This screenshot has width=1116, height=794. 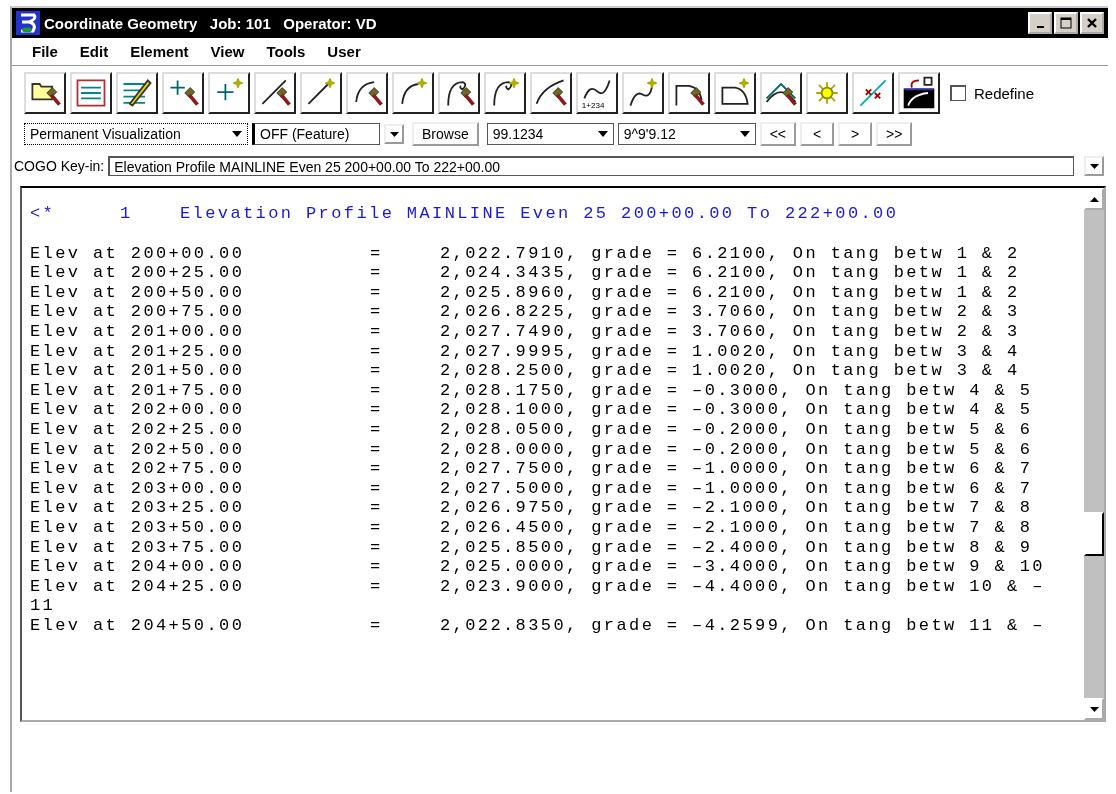 What do you see at coordinates (210, 23) in the screenshot?
I see `window-title: Coordinate Geometry Job: 101 Operator: VD` at bounding box center [210, 23].